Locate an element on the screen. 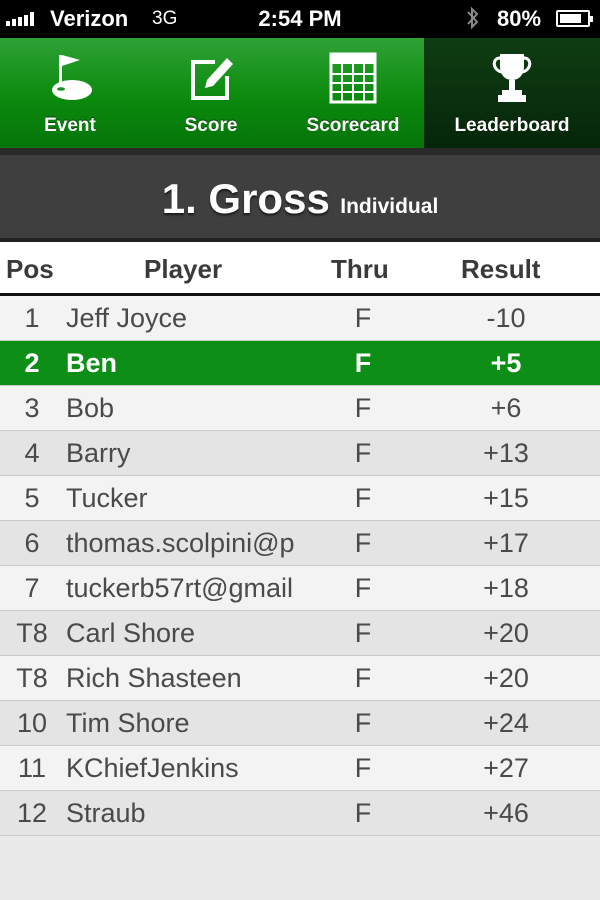  row-position: 2 is located at coordinates (32, 363).